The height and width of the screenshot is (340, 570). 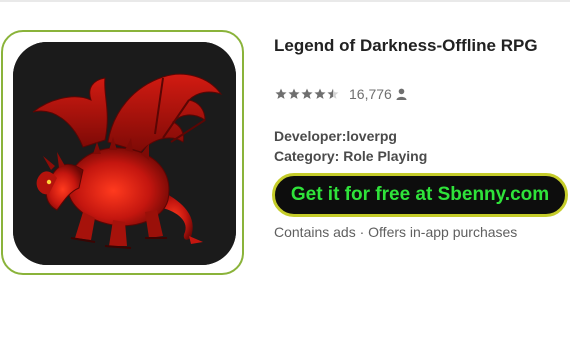 What do you see at coordinates (420, 195) in the screenshot?
I see `get-it-free-button: Get it for free at Sbenny.com` at bounding box center [420, 195].